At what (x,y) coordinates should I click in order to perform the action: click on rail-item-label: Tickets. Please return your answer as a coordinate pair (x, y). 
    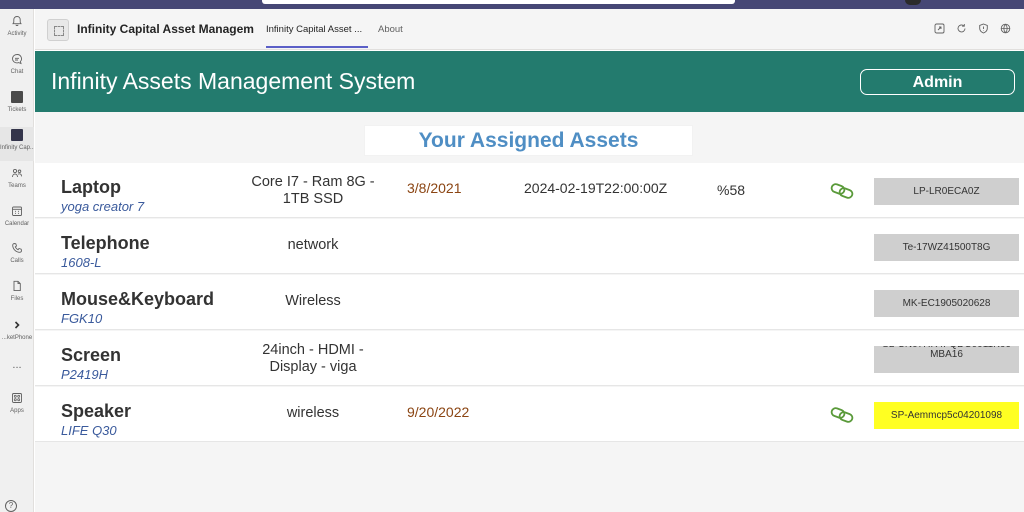
    Looking at the image, I should click on (17, 110).